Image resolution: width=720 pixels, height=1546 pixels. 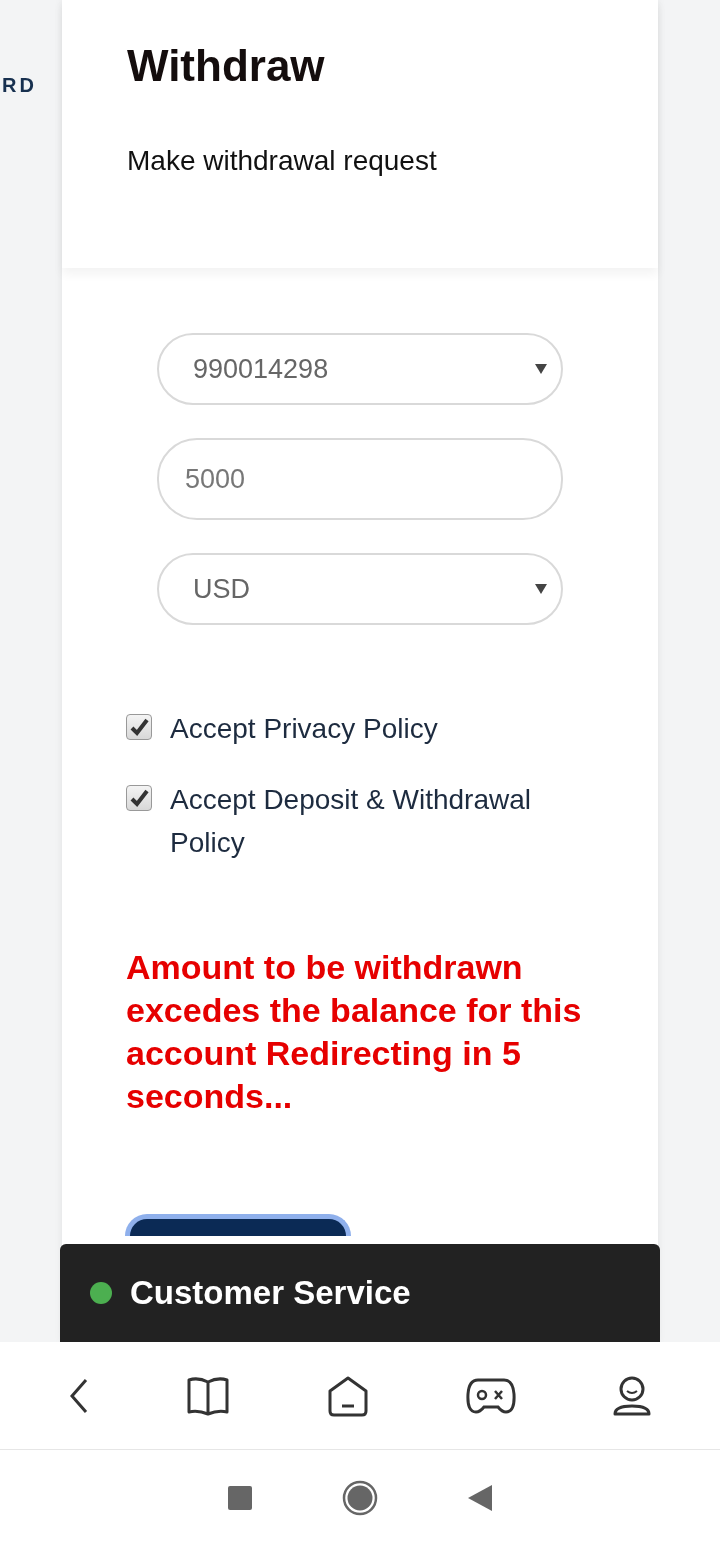 What do you see at coordinates (19, 85) in the screenshot?
I see `brand-text: RD` at bounding box center [19, 85].